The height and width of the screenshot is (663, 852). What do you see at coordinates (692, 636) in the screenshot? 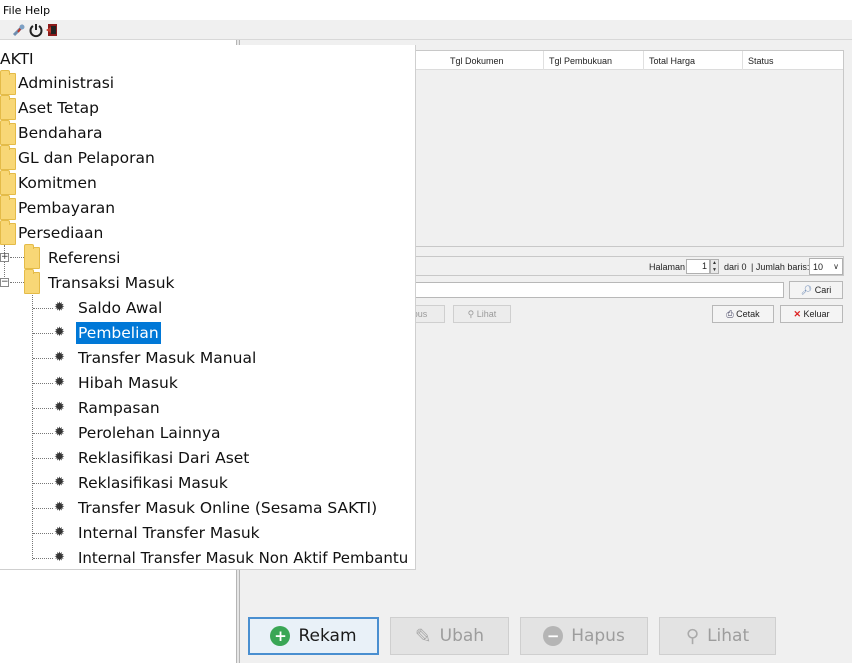
I see `search-icon: ⚲` at bounding box center [692, 636].